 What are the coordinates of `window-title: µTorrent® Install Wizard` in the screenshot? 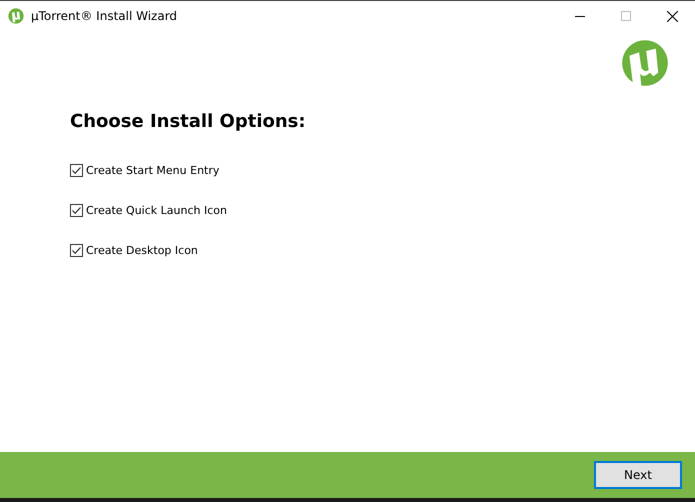 It's located at (104, 16).